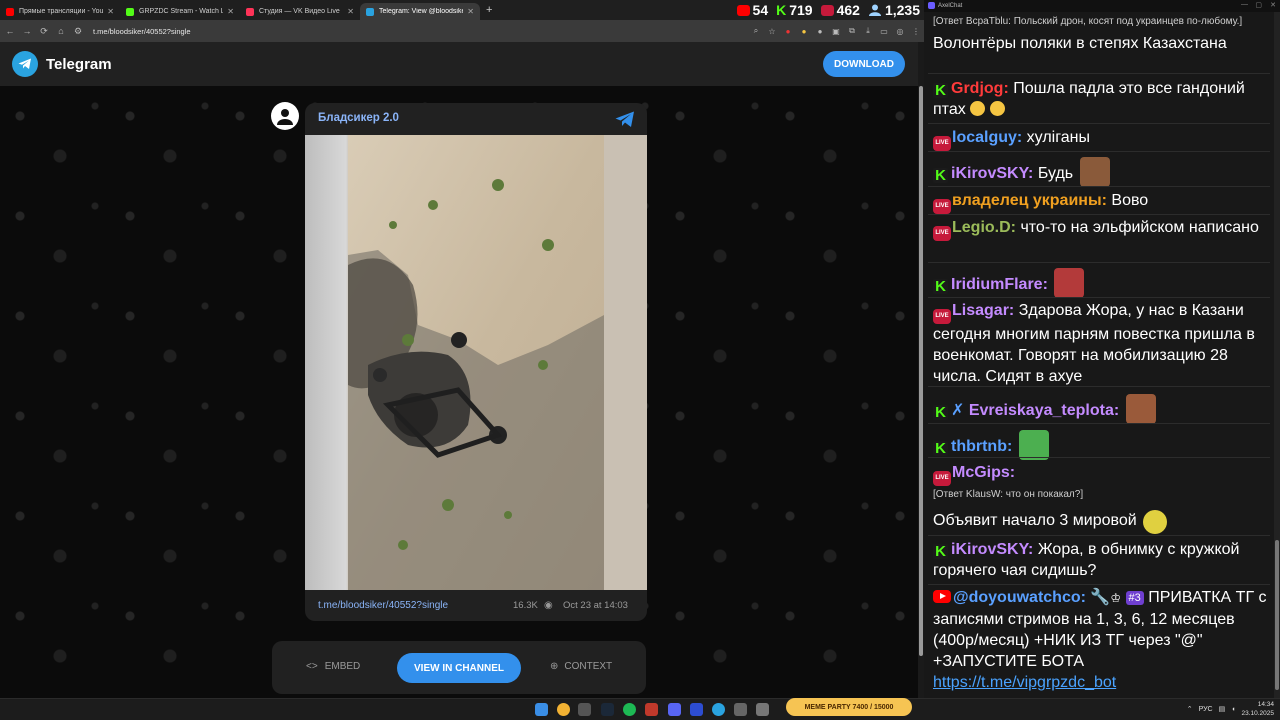  What do you see at coordinates (1102, 172) in the screenshot?
I see `chat-message: KiKirovSKY: Будь` at bounding box center [1102, 172].